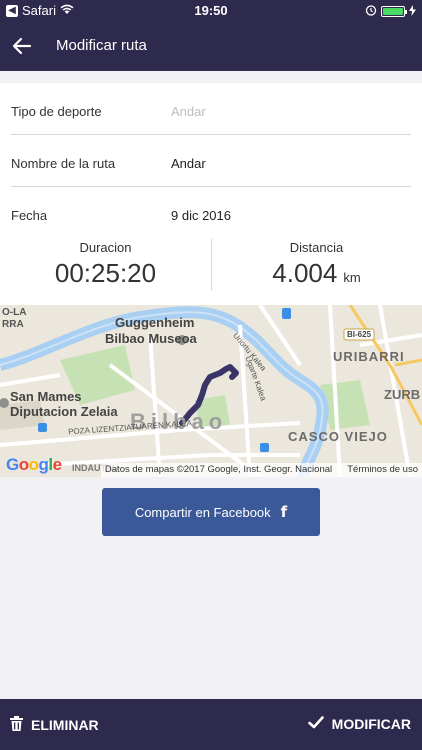  Describe the element at coordinates (382, 469) in the screenshot. I see `map-terms-link: Términos de uso` at that location.